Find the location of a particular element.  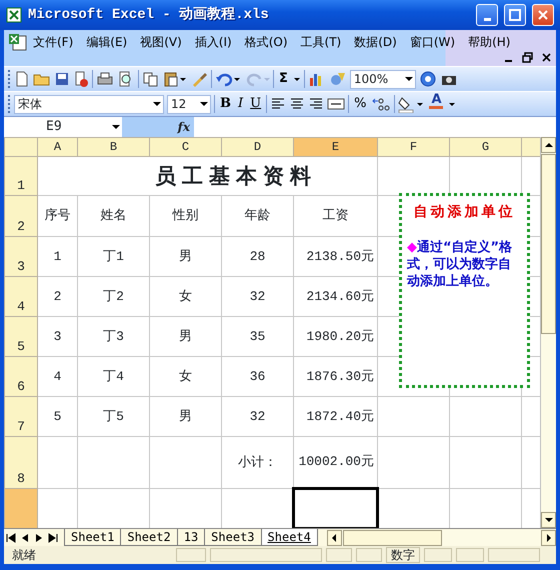

maximize-icon is located at coordinates (515, 15).